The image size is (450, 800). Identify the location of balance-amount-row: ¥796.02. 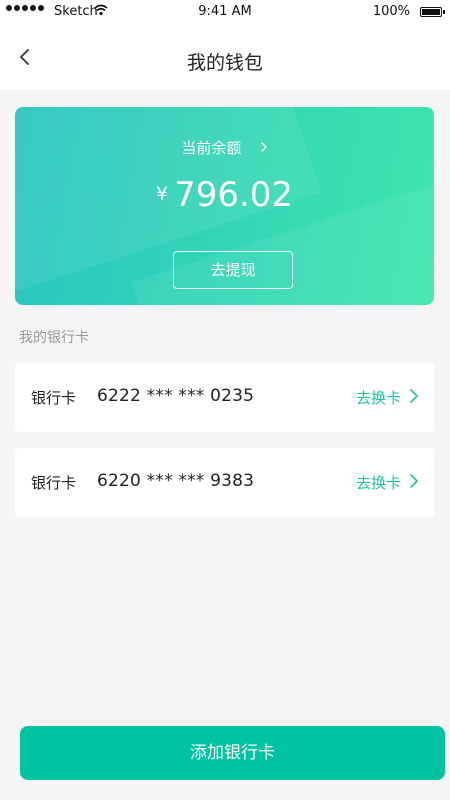
(224, 195).